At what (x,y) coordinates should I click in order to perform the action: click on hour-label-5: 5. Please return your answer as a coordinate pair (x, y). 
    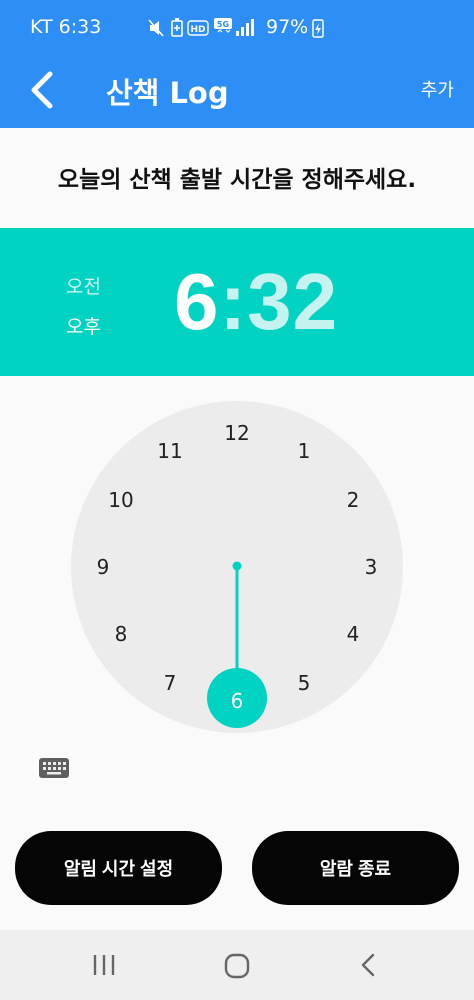
    Looking at the image, I should click on (304, 683).